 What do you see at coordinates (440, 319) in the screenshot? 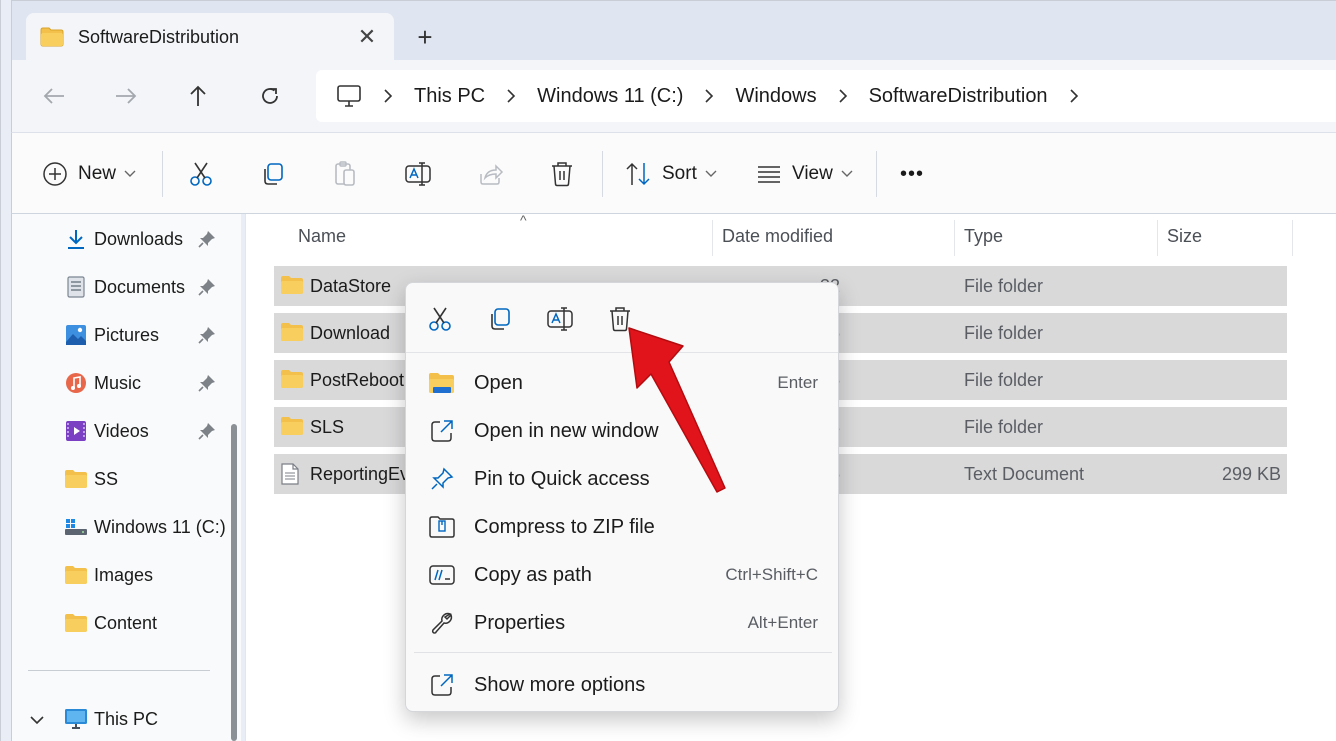
I see `context-cut-button` at bounding box center [440, 319].